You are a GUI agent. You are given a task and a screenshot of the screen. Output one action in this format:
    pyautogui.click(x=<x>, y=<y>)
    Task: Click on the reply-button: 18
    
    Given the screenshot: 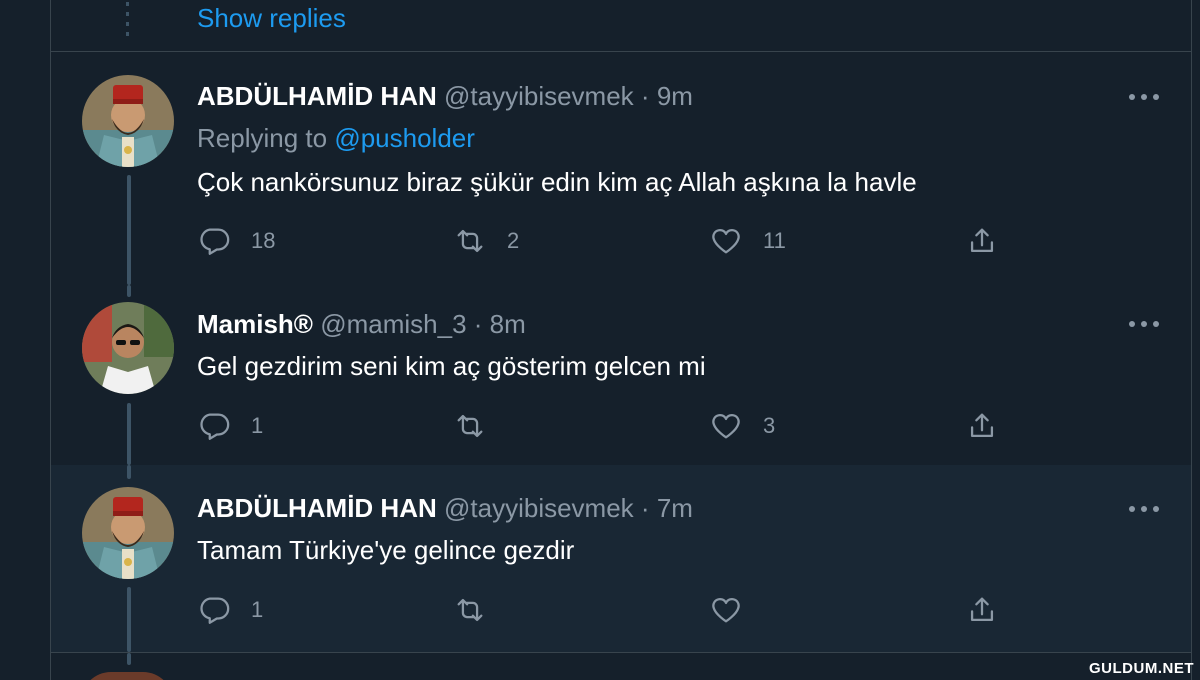 What is the action you would take?
    pyautogui.click(x=236, y=241)
    